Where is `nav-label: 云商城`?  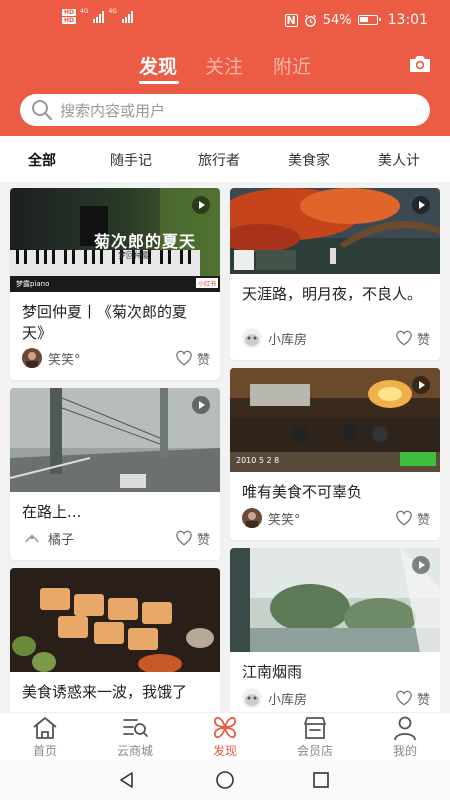 nav-label: 云商城 is located at coordinates (134, 751).